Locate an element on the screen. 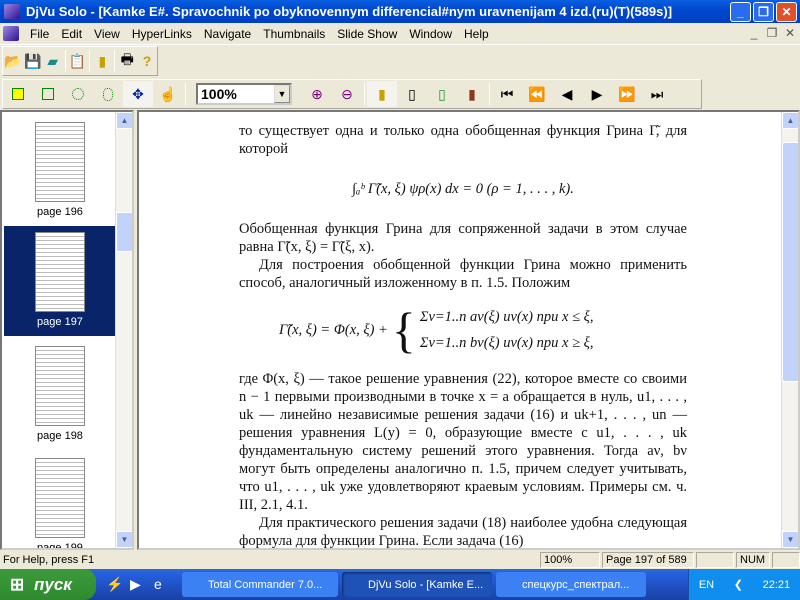 The image size is (800, 600). tray-expand-icon: ❮ is located at coordinates (738, 584).